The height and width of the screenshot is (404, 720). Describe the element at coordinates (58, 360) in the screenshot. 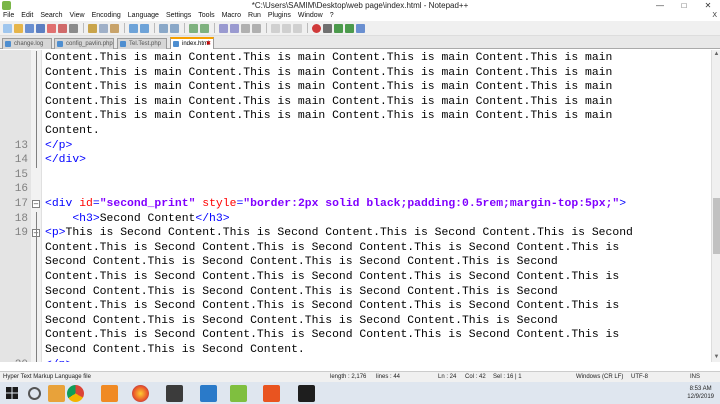

I see `code-text: </p>` at that location.